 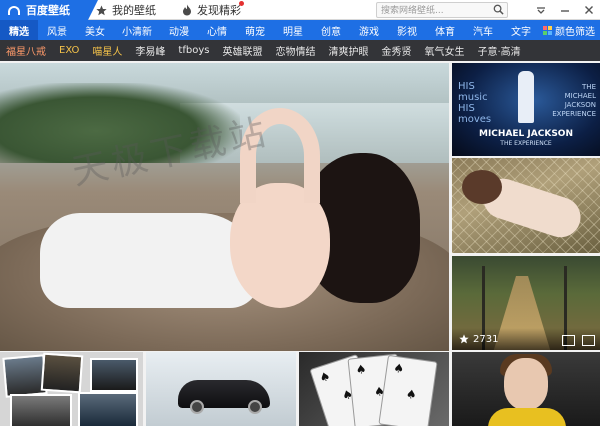 I want to click on tab-my-wallpapers: 我的壁纸, so click(x=126, y=10).